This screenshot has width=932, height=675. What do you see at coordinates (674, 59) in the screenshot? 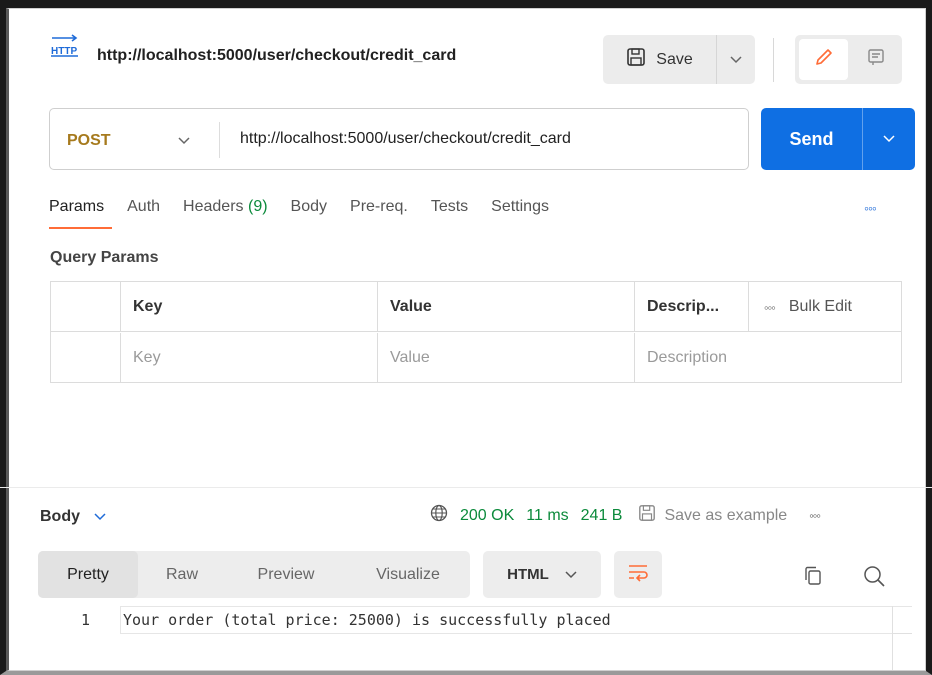
I see `save-label: Save` at bounding box center [674, 59].